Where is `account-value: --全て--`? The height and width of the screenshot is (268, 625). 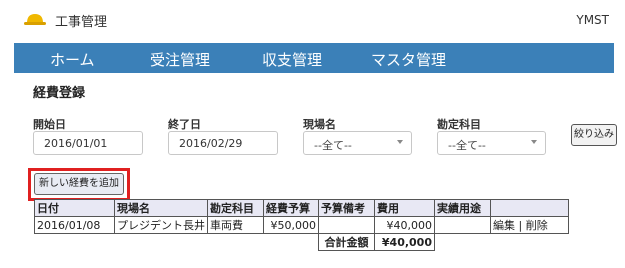
account-value: --全て-- is located at coordinates (467, 145).